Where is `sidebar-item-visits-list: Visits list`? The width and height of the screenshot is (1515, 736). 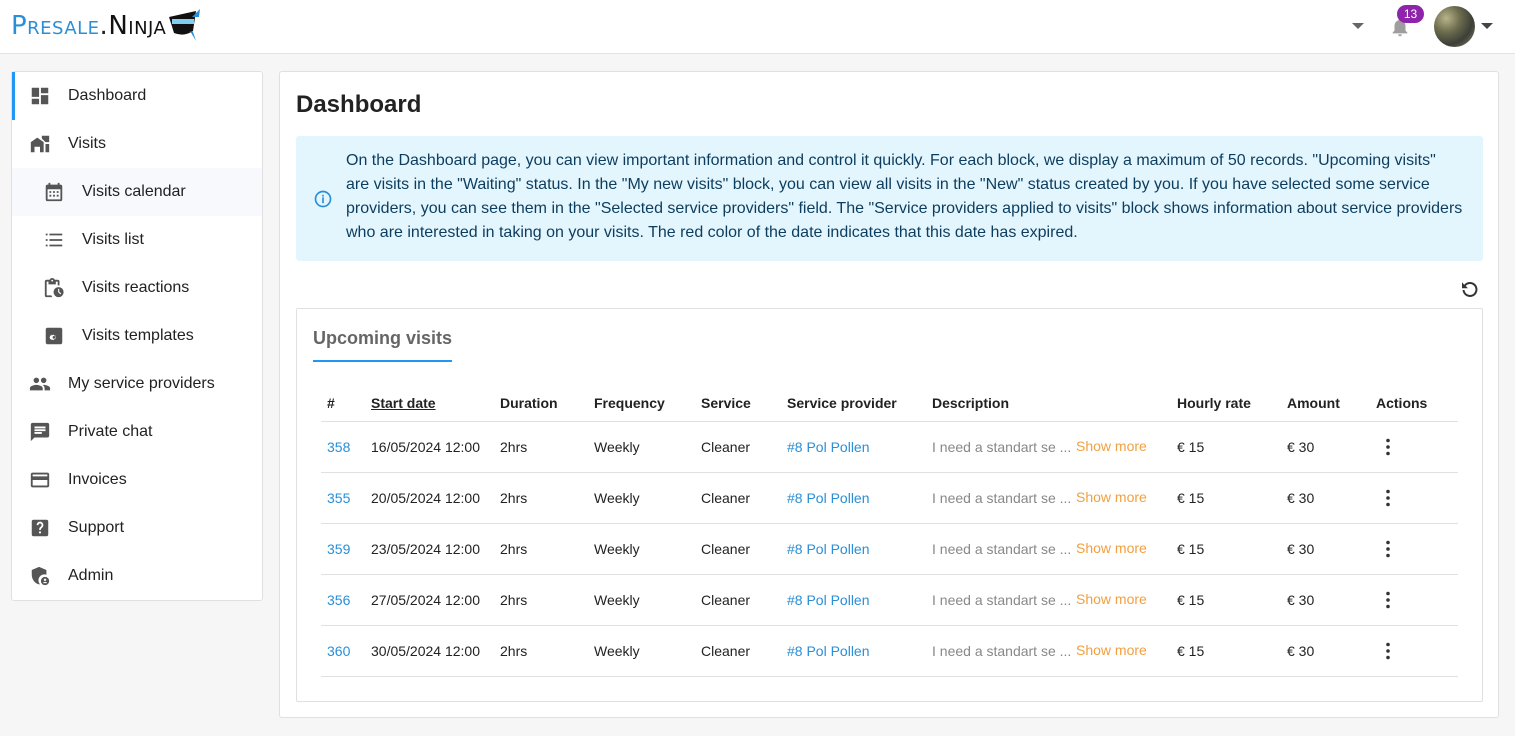 sidebar-item-visits-list: Visits list is located at coordinates (137, 240).